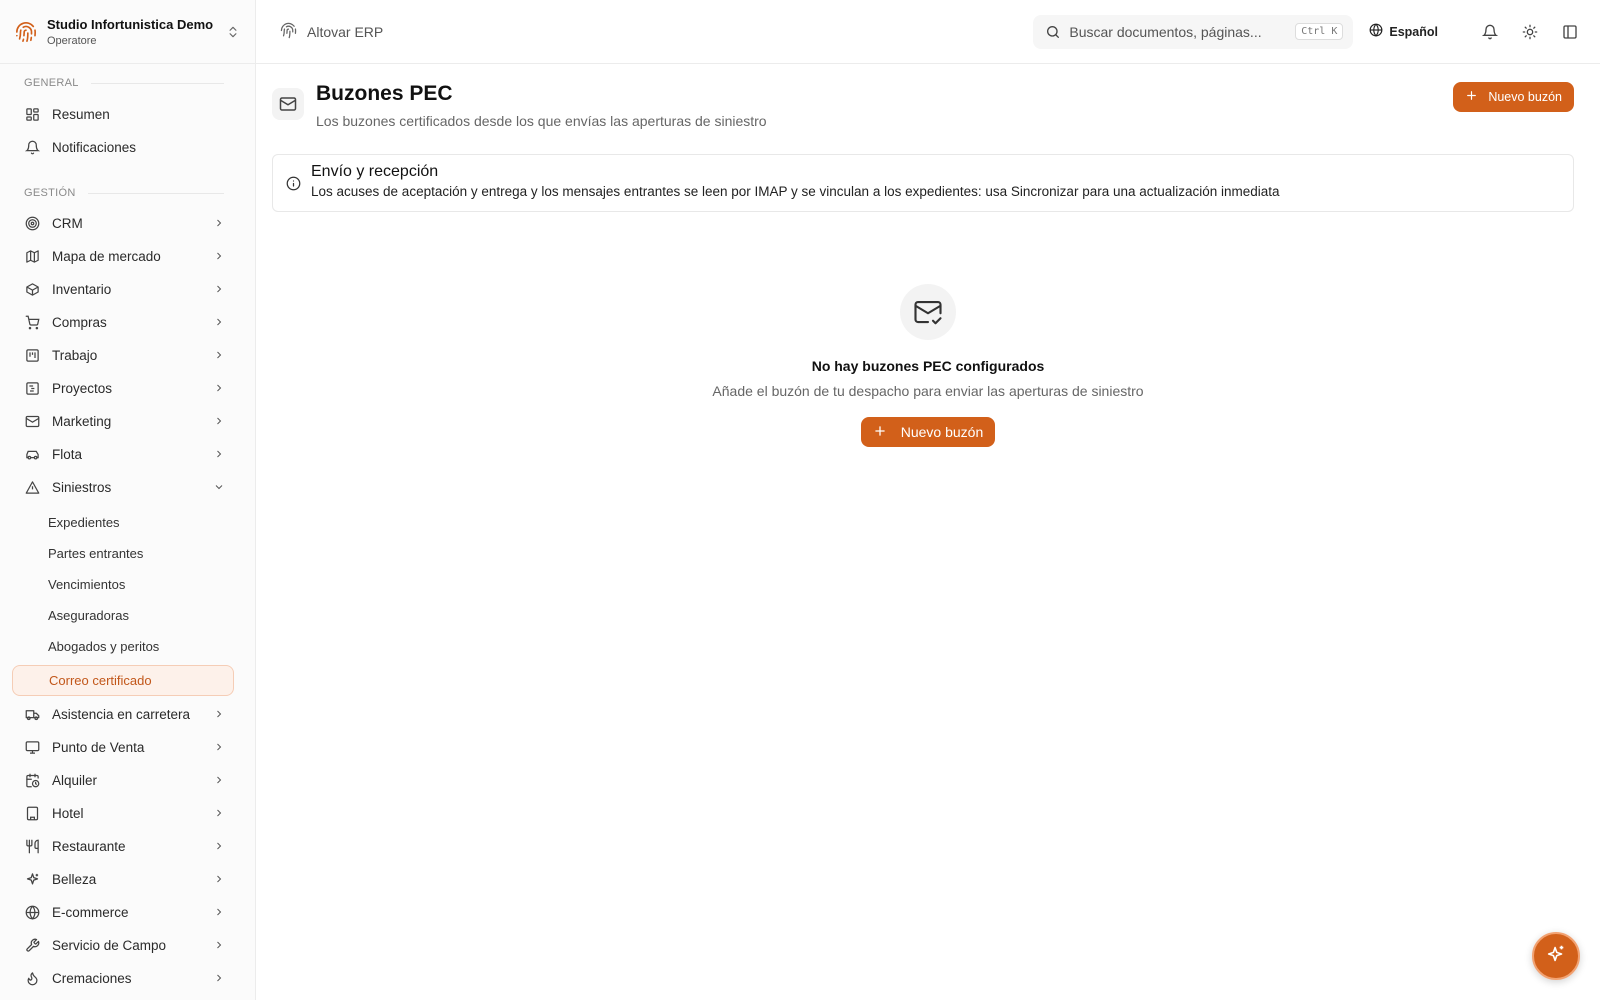 The height and width of the screenshot is (1000, 1600). Describe the element at coordinates (72, 40) in the screenshot. I see `org-role: Operatore` at that location.